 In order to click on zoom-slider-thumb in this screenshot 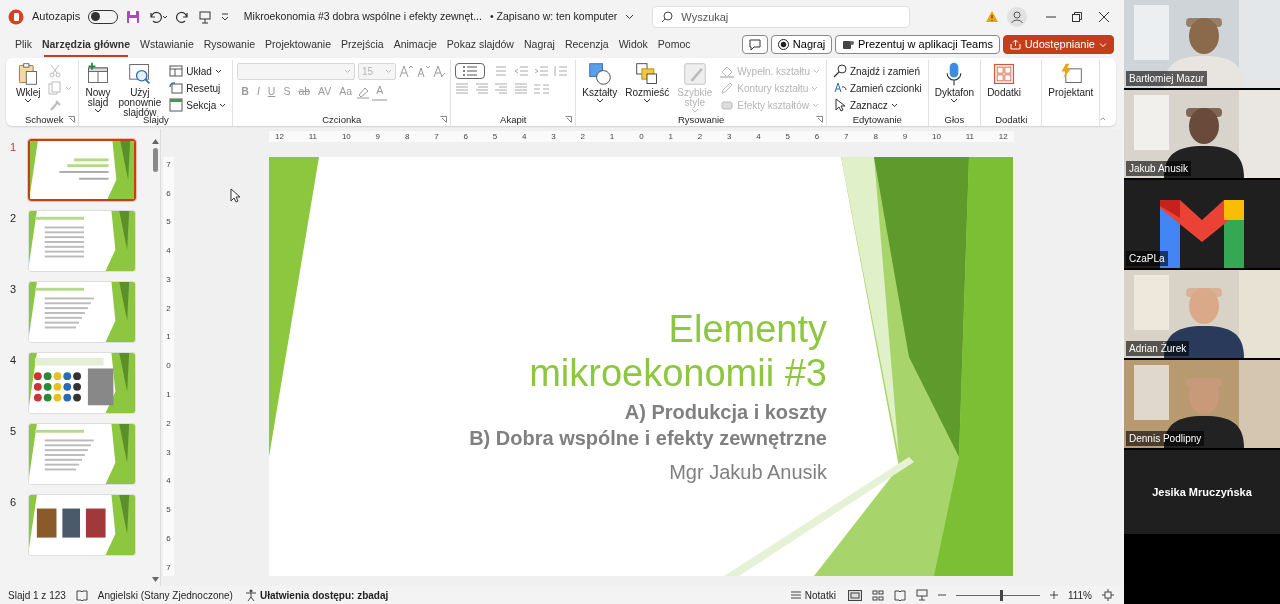, I will do `click(1002, 595)`.